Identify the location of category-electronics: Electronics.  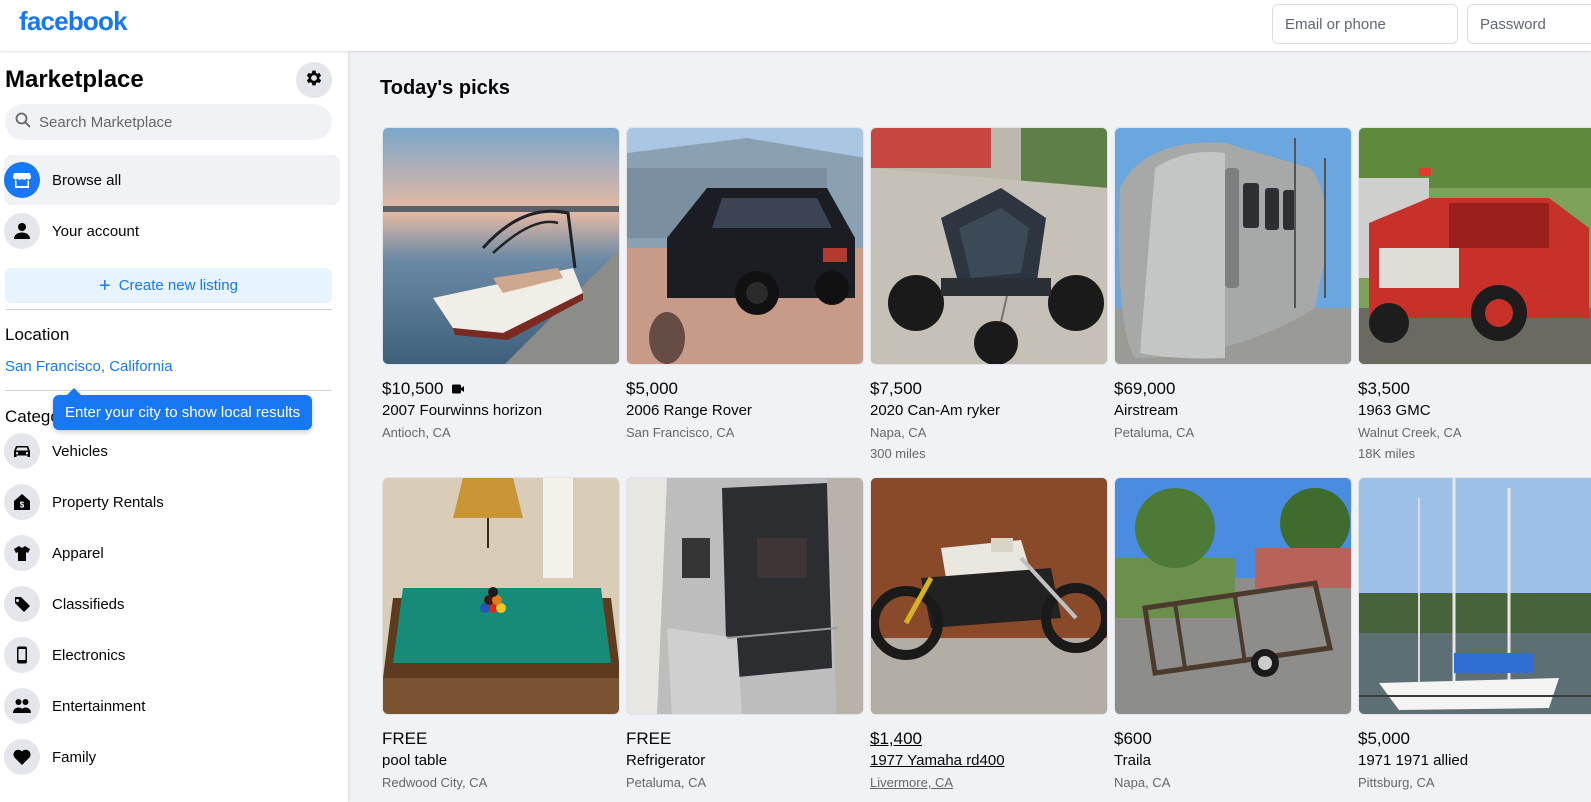
(172, 655).